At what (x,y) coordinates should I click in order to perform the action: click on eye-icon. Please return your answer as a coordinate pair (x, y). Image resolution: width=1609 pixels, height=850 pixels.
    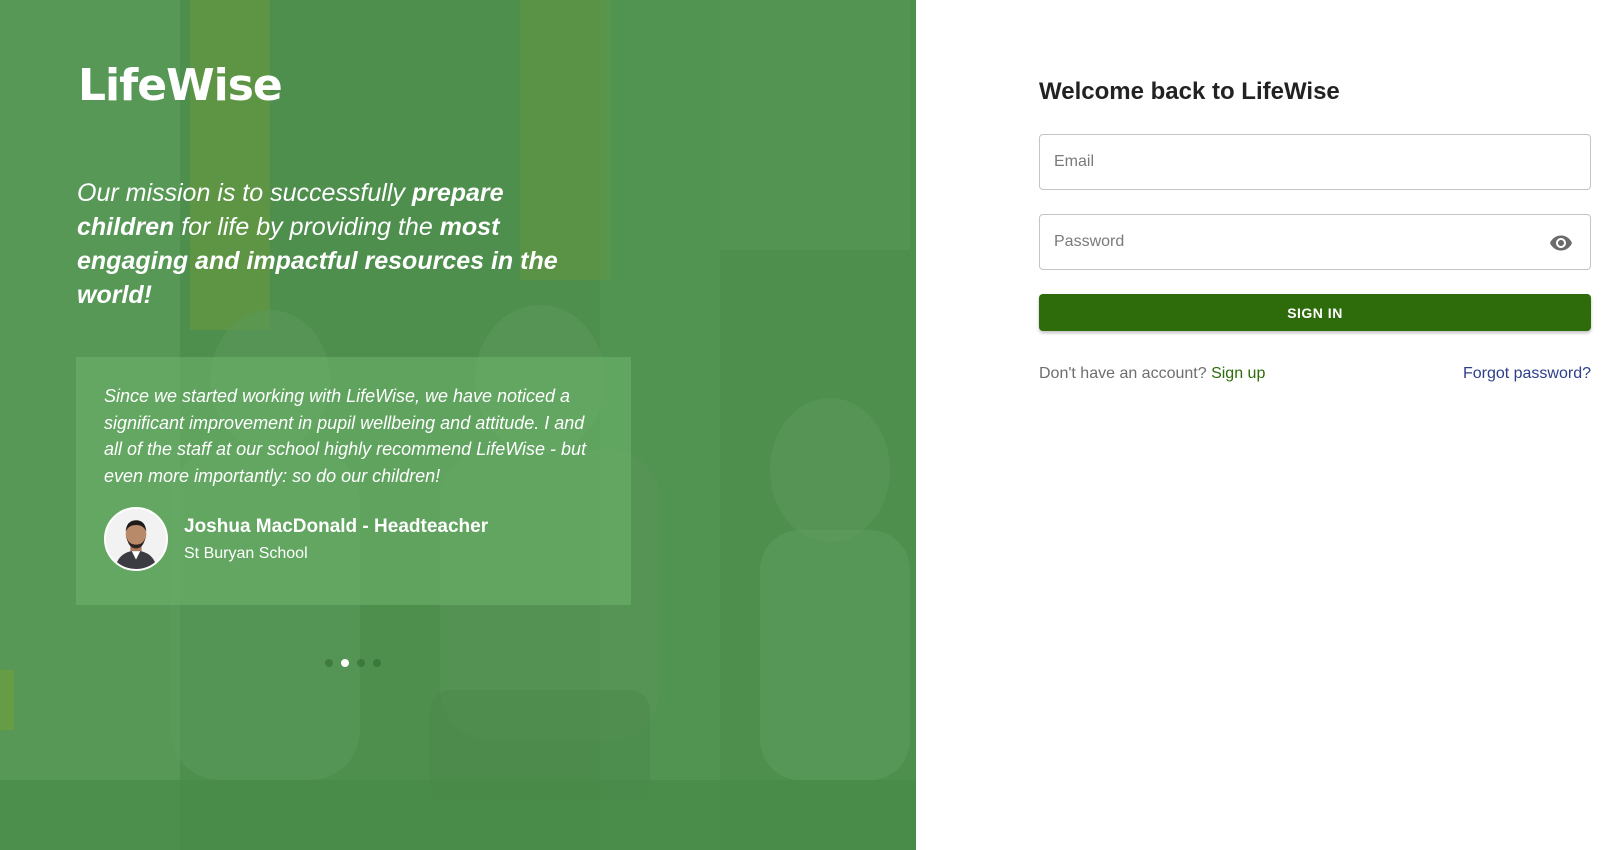
    Looking at the image, I should click on (1561, 243).